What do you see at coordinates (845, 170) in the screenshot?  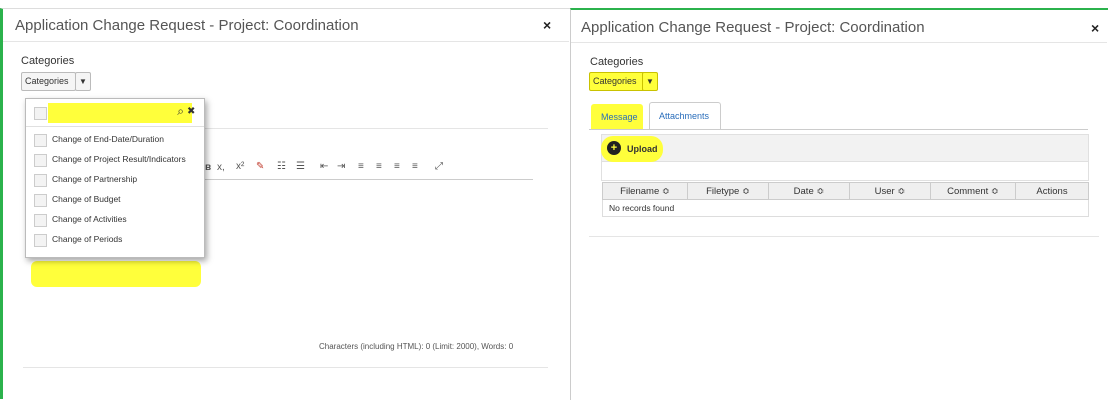 I see `filter-row` at bounding box center [845, 170].